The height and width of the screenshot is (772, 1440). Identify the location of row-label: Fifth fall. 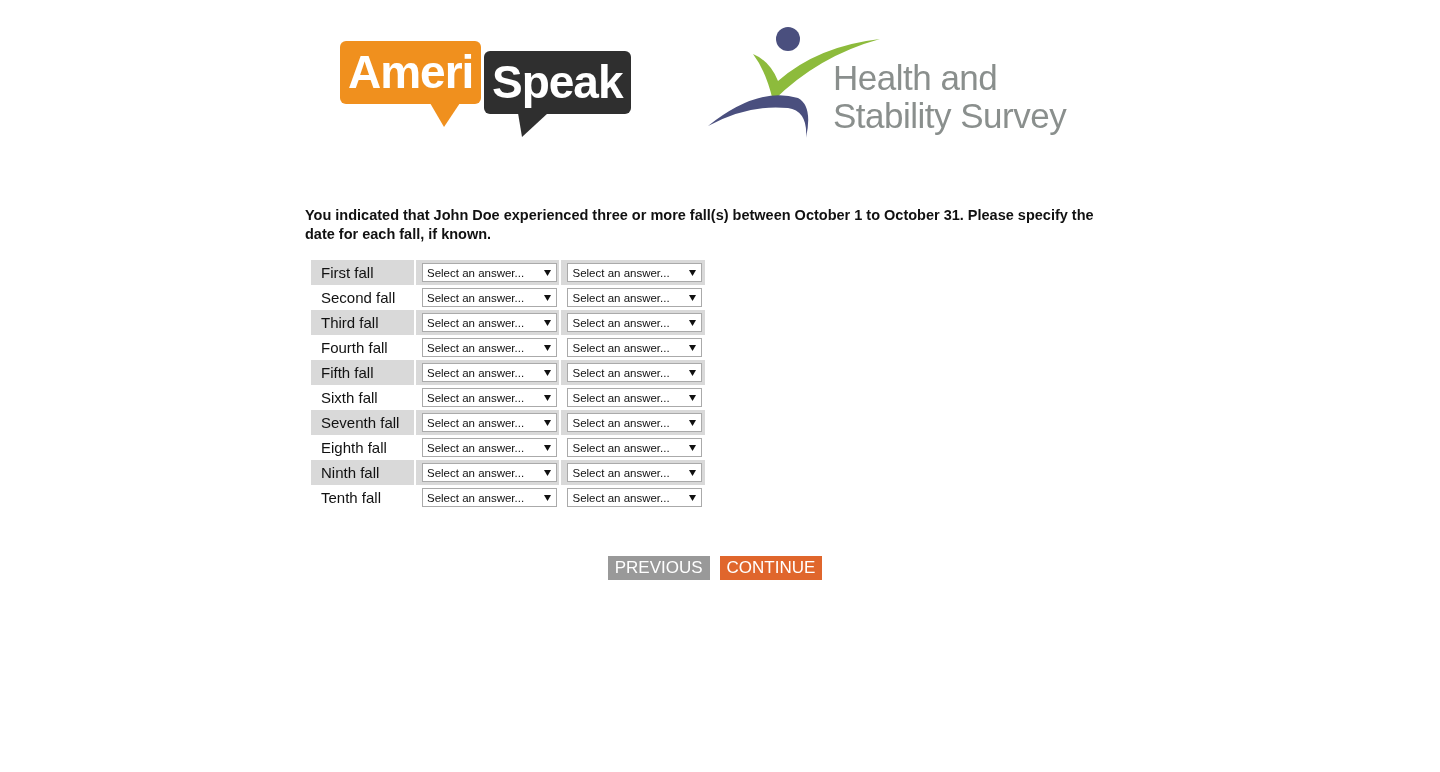
(347, 372).